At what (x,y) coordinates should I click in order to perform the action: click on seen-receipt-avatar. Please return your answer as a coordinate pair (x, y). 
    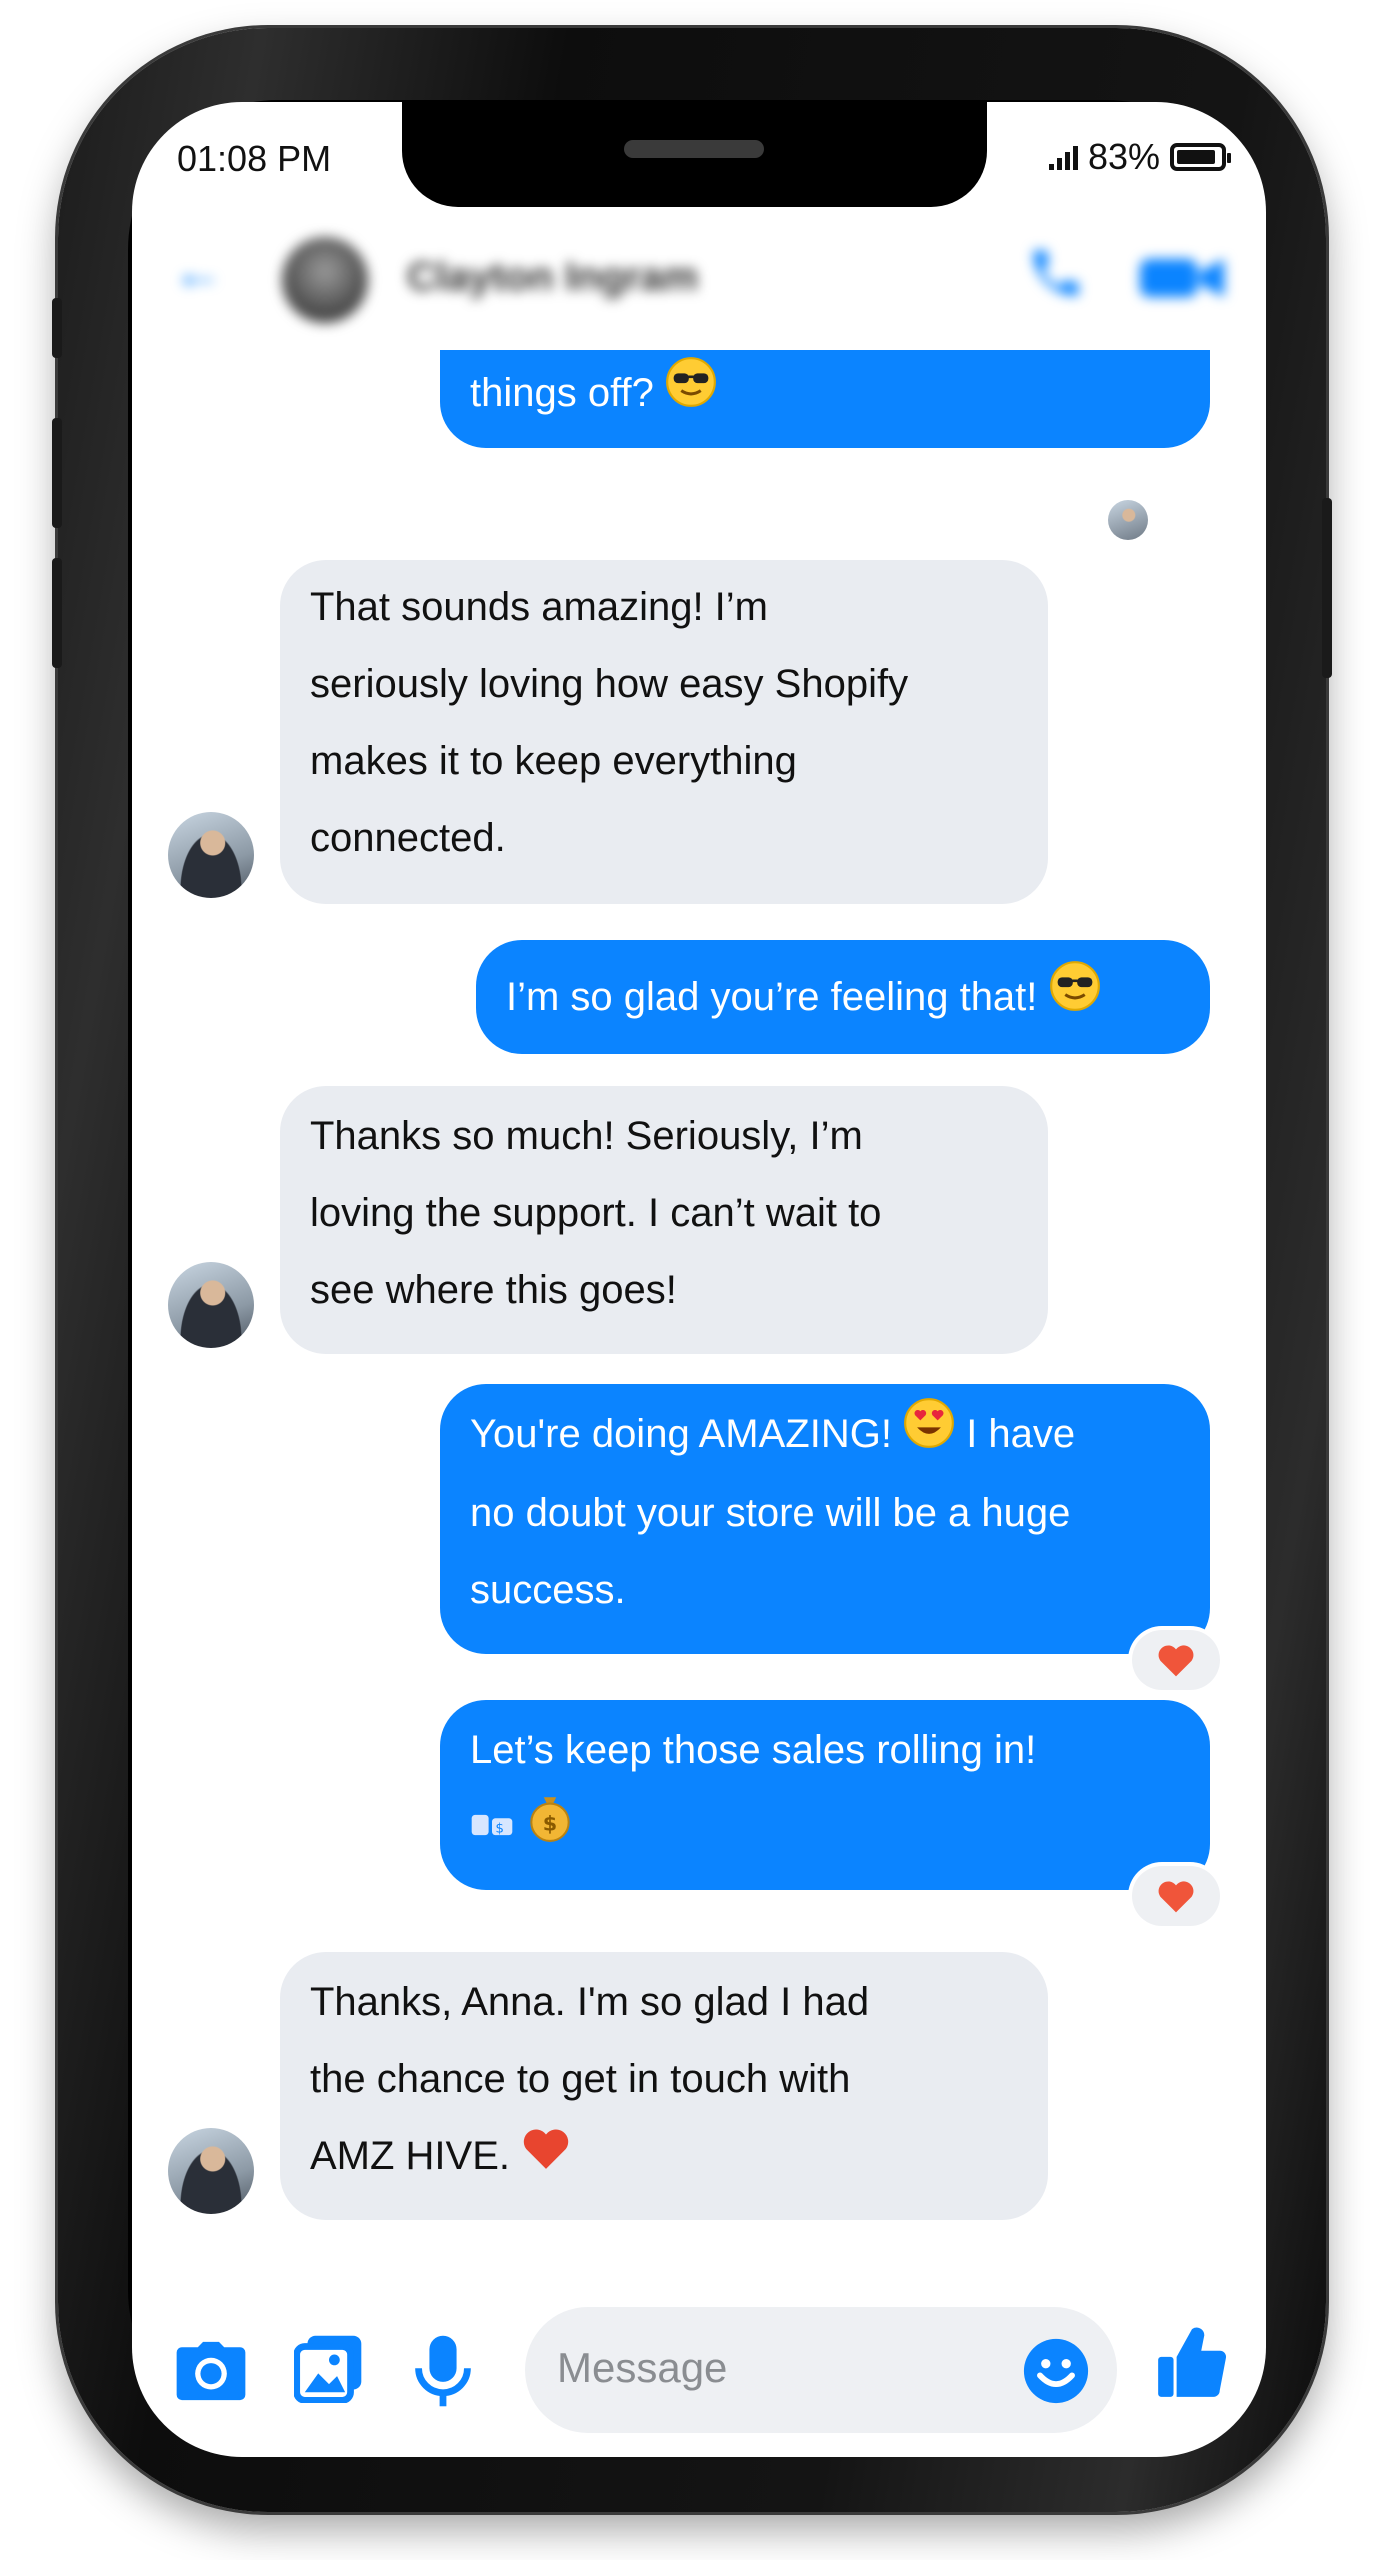
    Looking at the image, I should click on (1128, 520).